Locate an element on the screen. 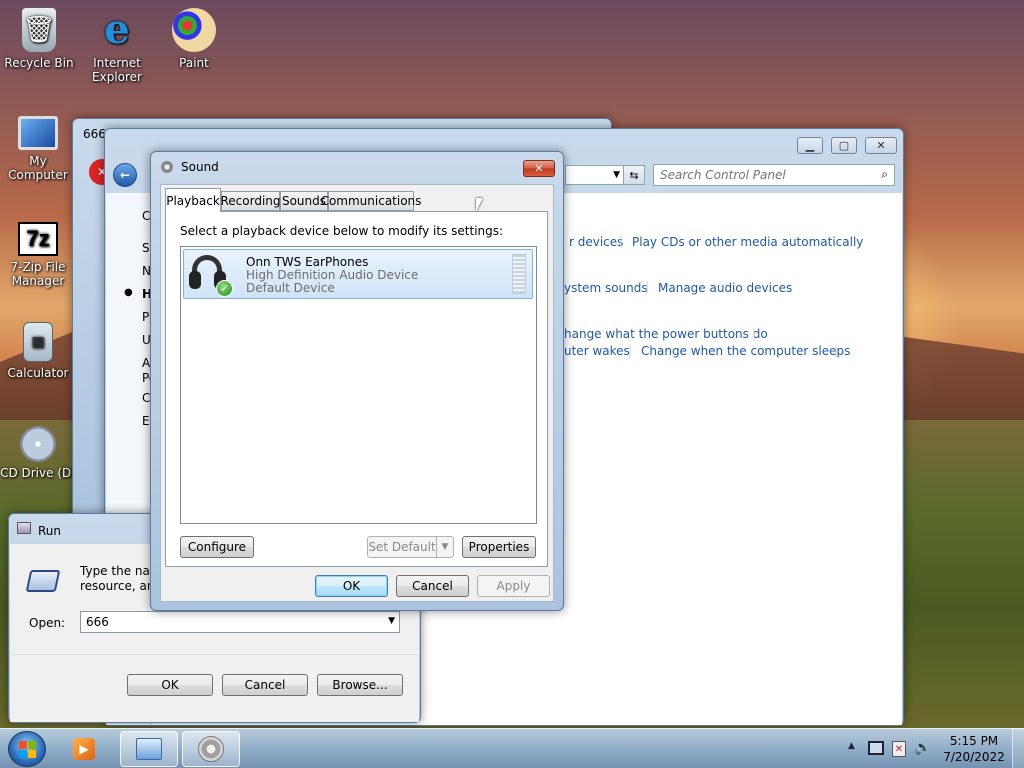  set-default-button: Set Default is located at coordinates (402, 547).